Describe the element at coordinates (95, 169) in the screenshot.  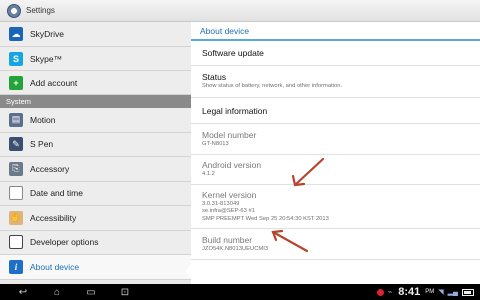
I see `sidebar-item-accessory: ⎘ Accessory` at that location.